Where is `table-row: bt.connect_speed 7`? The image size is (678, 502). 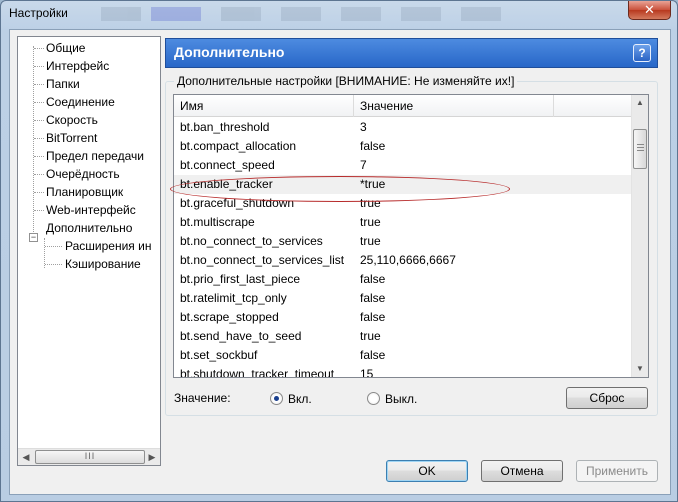 table-row: bt.connect_speed 7 is located at coordinates (403, 165).